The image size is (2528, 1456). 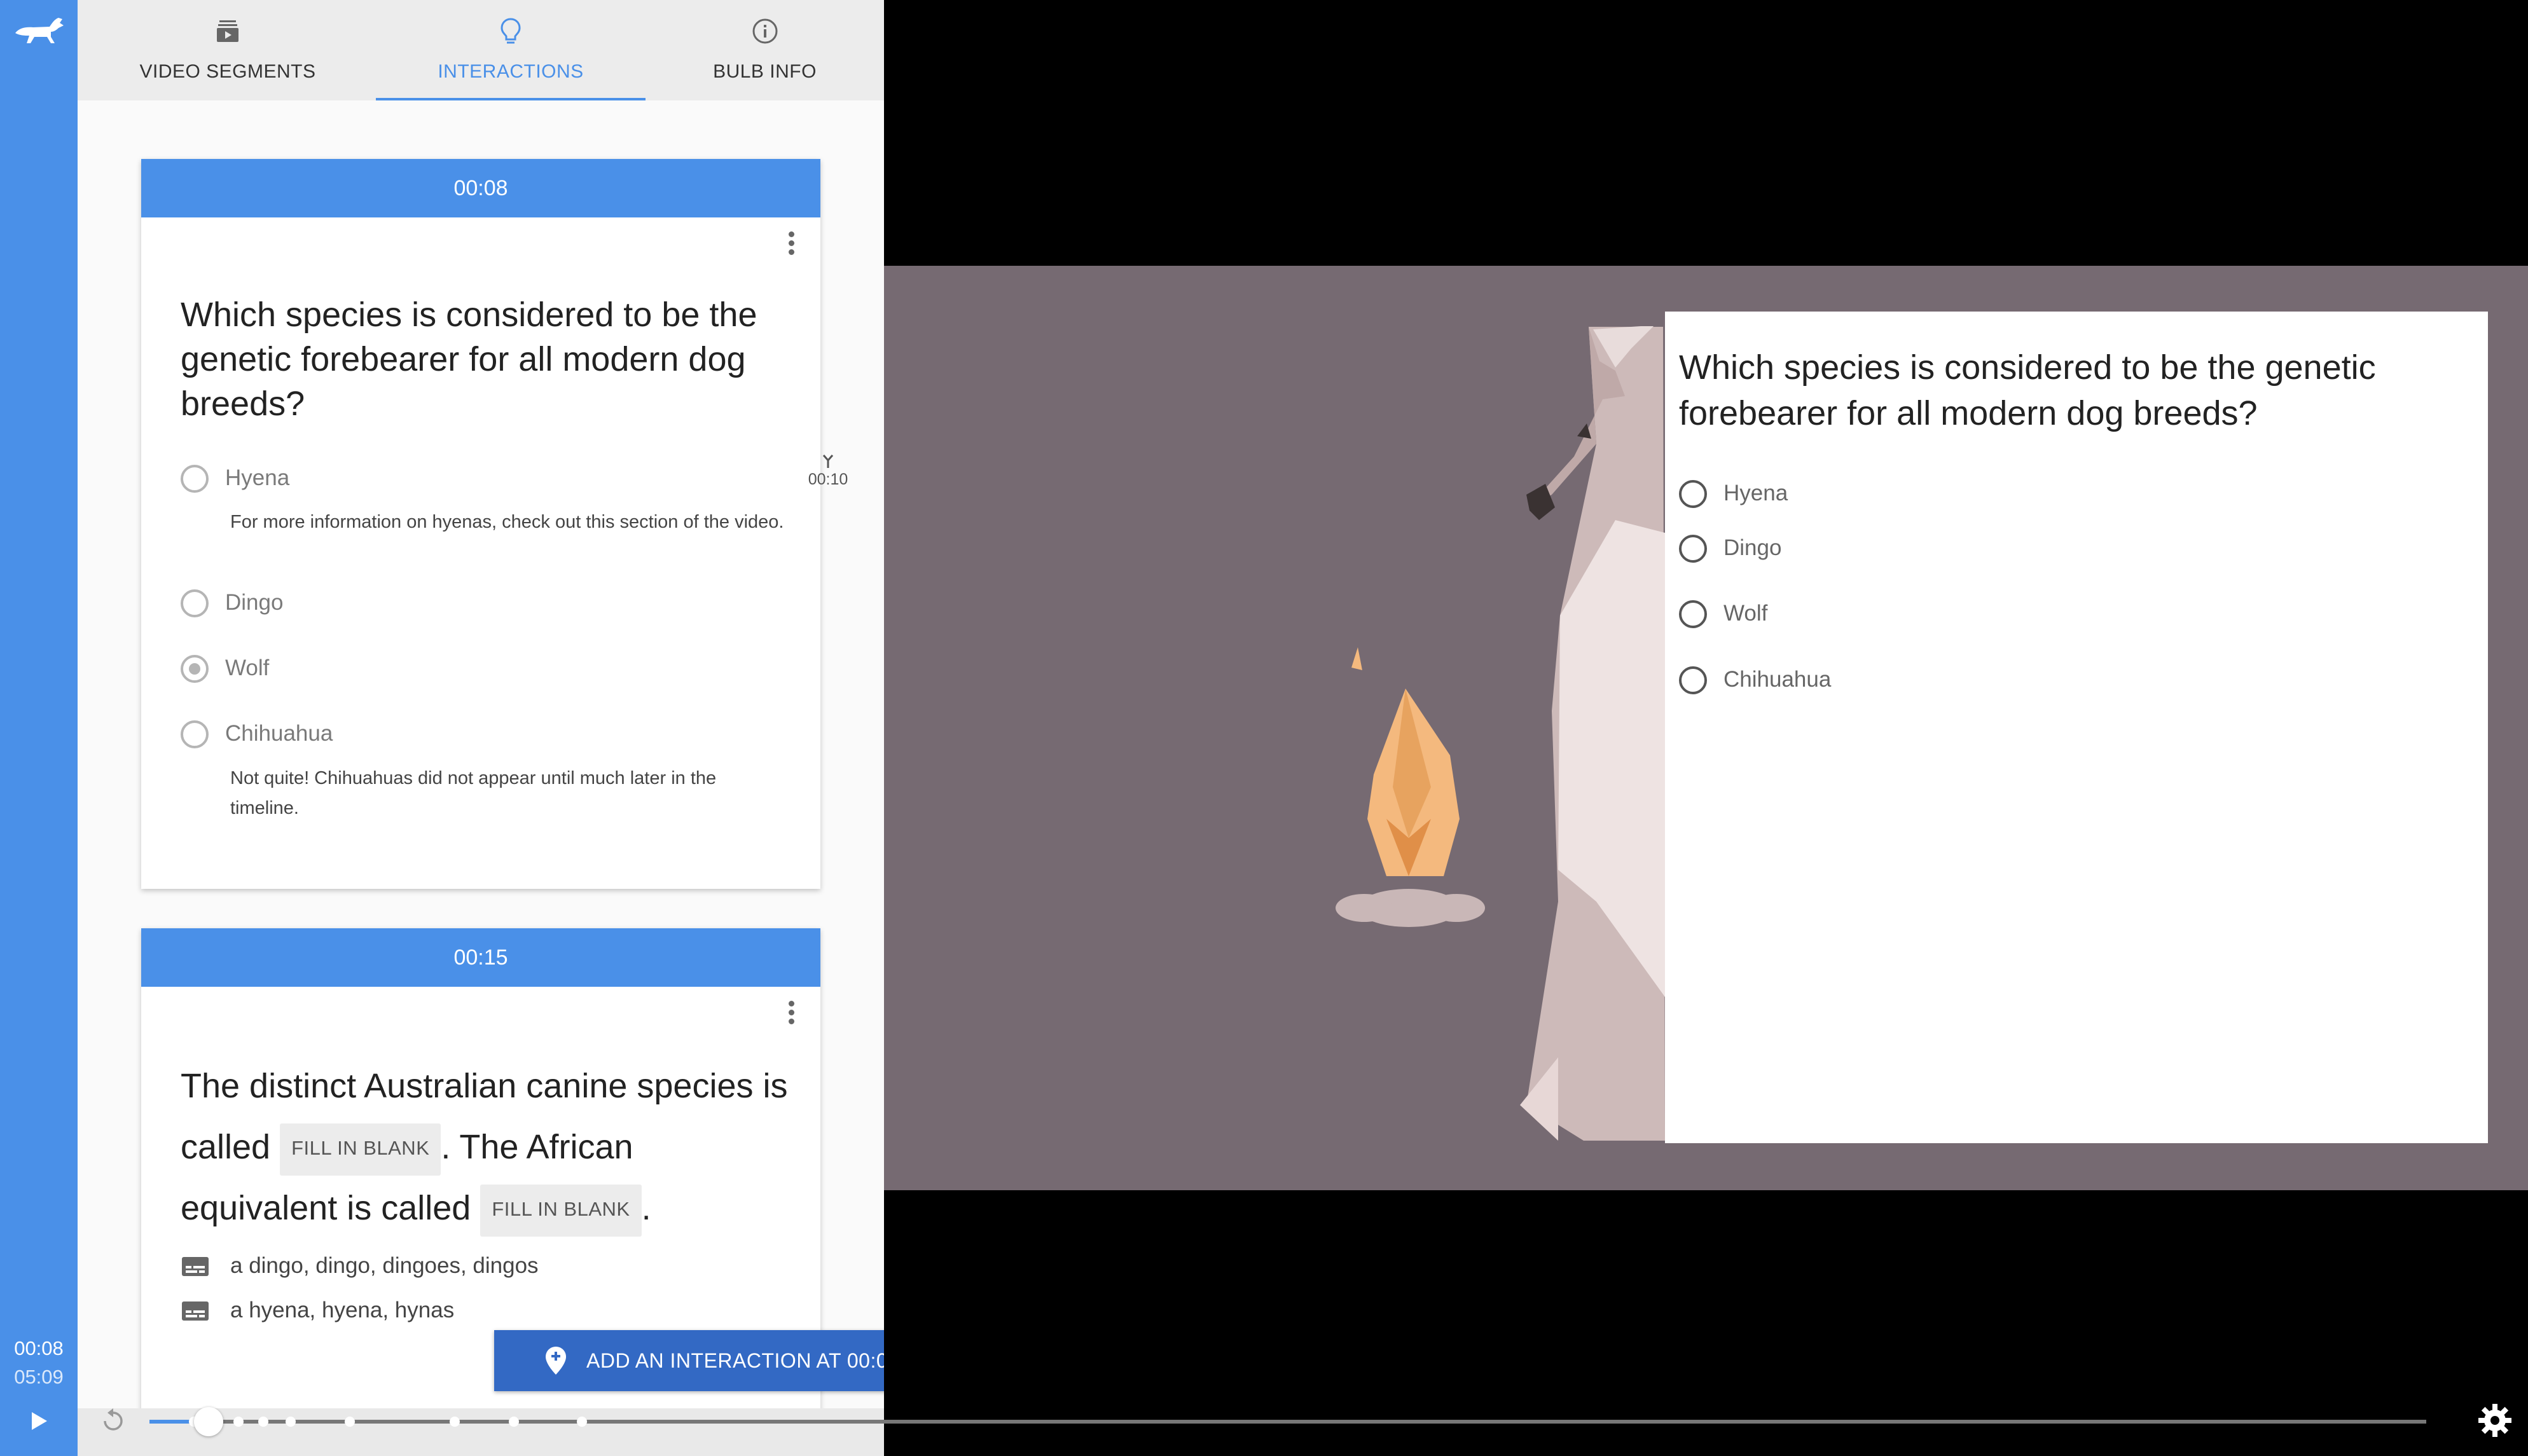 What do you see at coordinates (39, 30) in the screenshot?
I see `dog-logo-icon` at bounding box center [39, 30].